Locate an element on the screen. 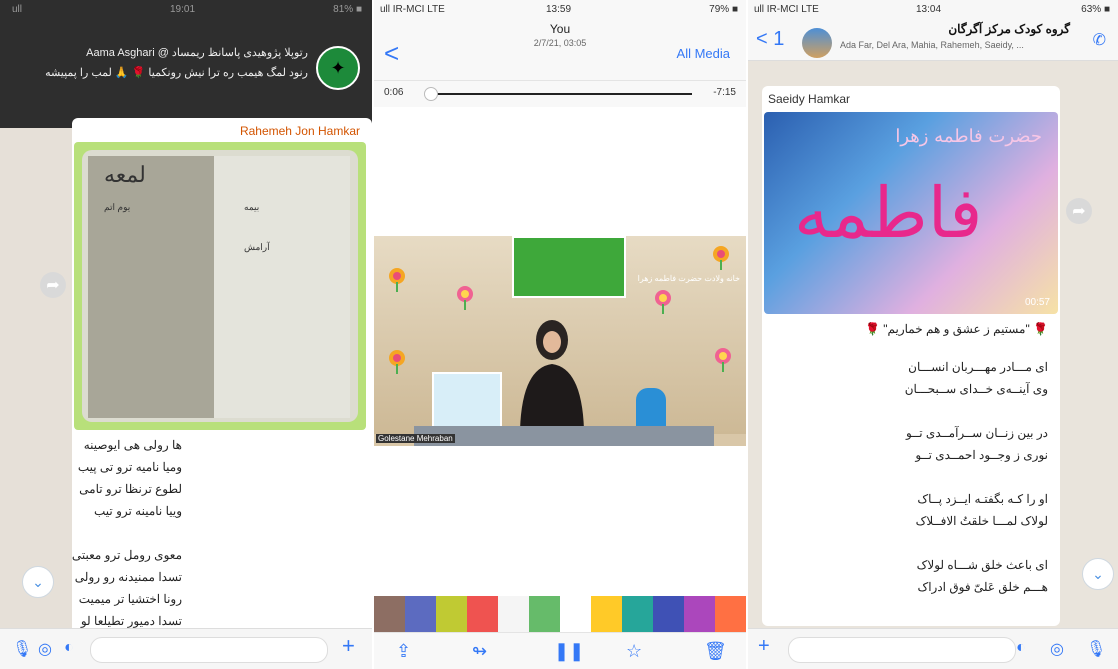  video-channel-tag: خانه ولادت حضرت فاطمه زهرا is located at coordinates (688, 278).